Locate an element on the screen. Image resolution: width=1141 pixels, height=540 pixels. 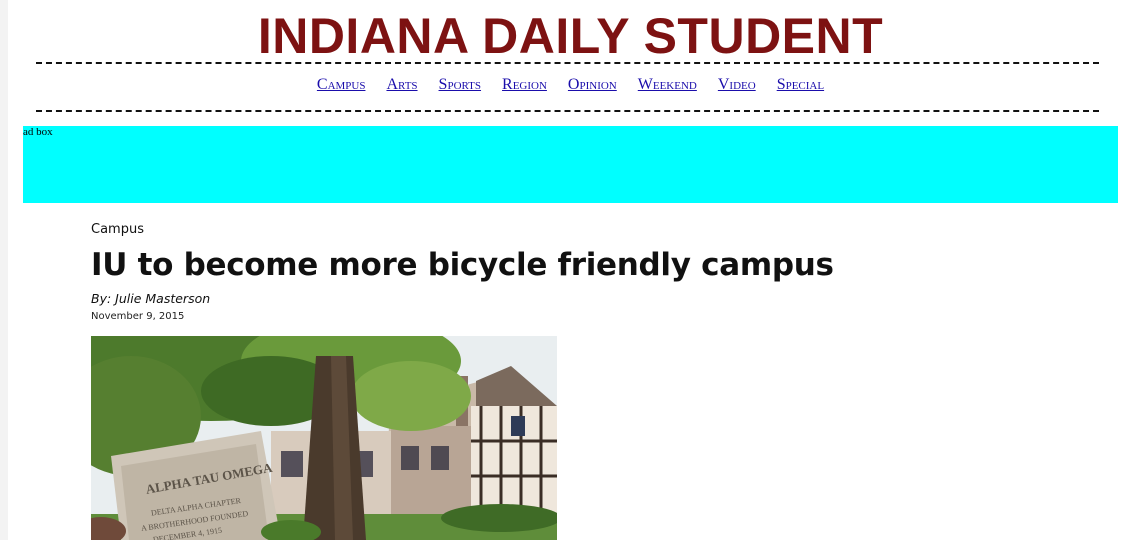
nav-link-weekend: Weekend is located at coordinates (667, 86).